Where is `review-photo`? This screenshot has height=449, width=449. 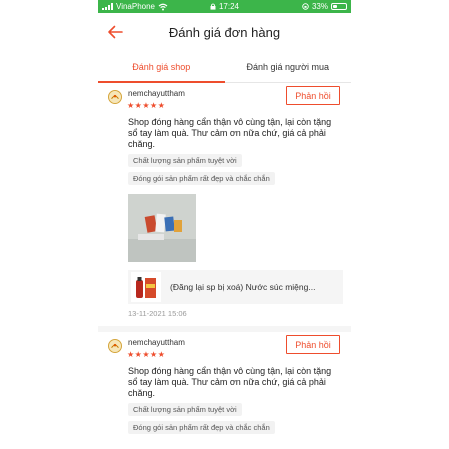 review-photo is located at coordinates (162, 228).